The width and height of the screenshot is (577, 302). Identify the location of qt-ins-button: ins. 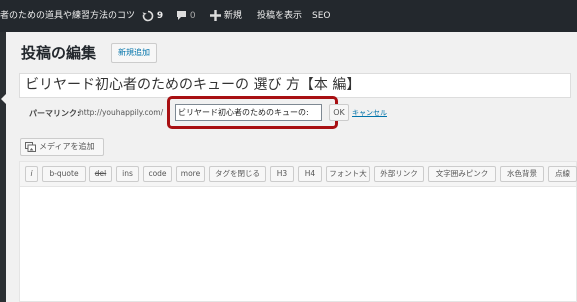
(127, 174).